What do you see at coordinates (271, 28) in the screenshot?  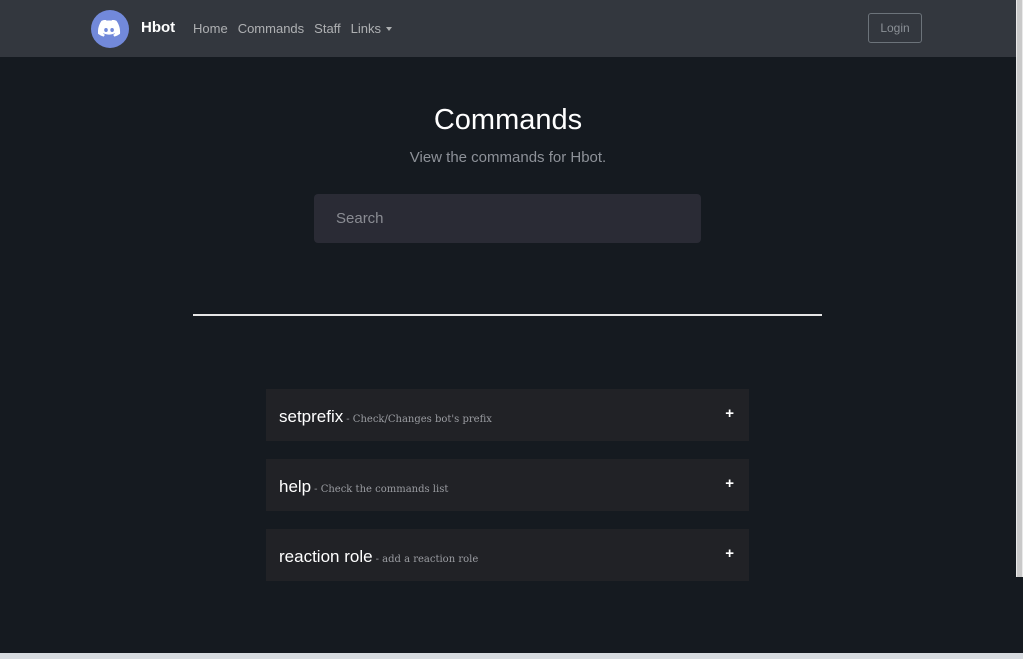 I see `nav-link-commands: Commands` at bounding box center [271, 28].